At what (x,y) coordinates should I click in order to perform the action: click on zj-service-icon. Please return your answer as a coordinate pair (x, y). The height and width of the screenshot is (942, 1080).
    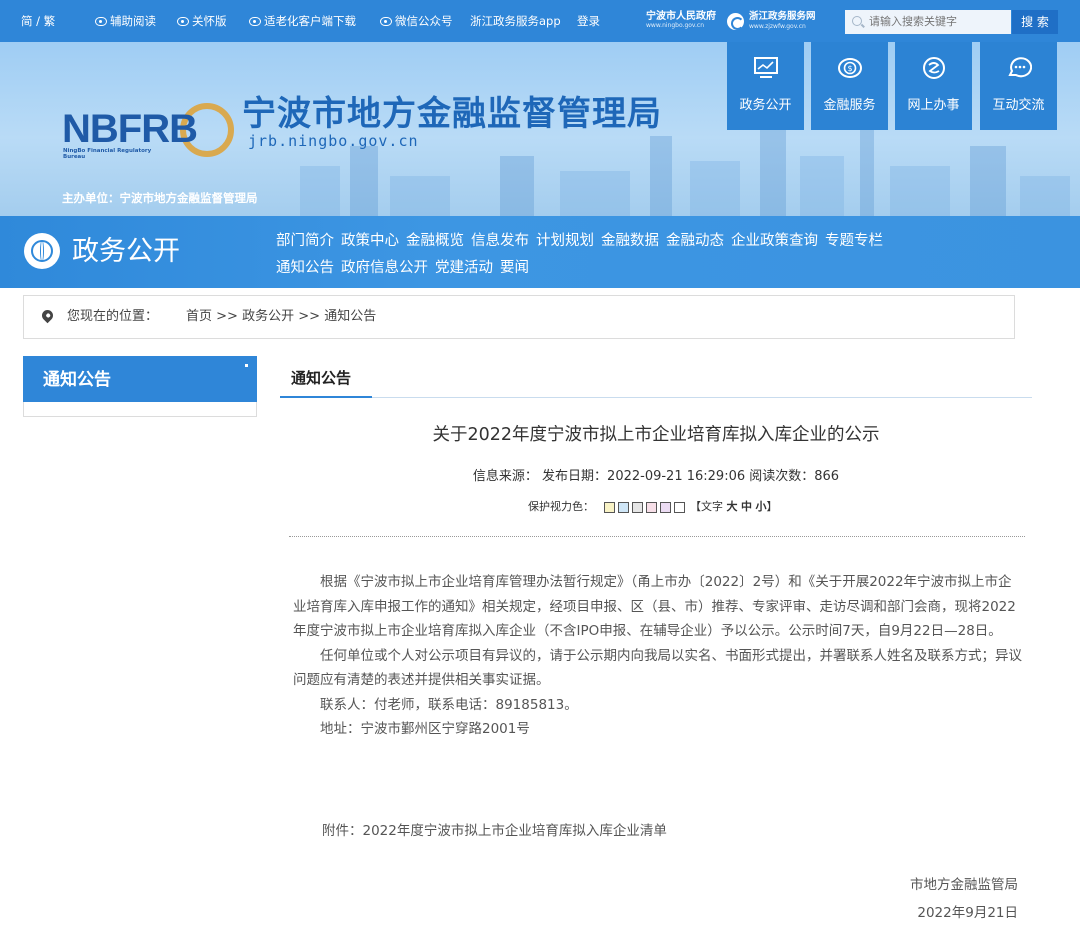
    Looking at the image, I should click on (735, 21).